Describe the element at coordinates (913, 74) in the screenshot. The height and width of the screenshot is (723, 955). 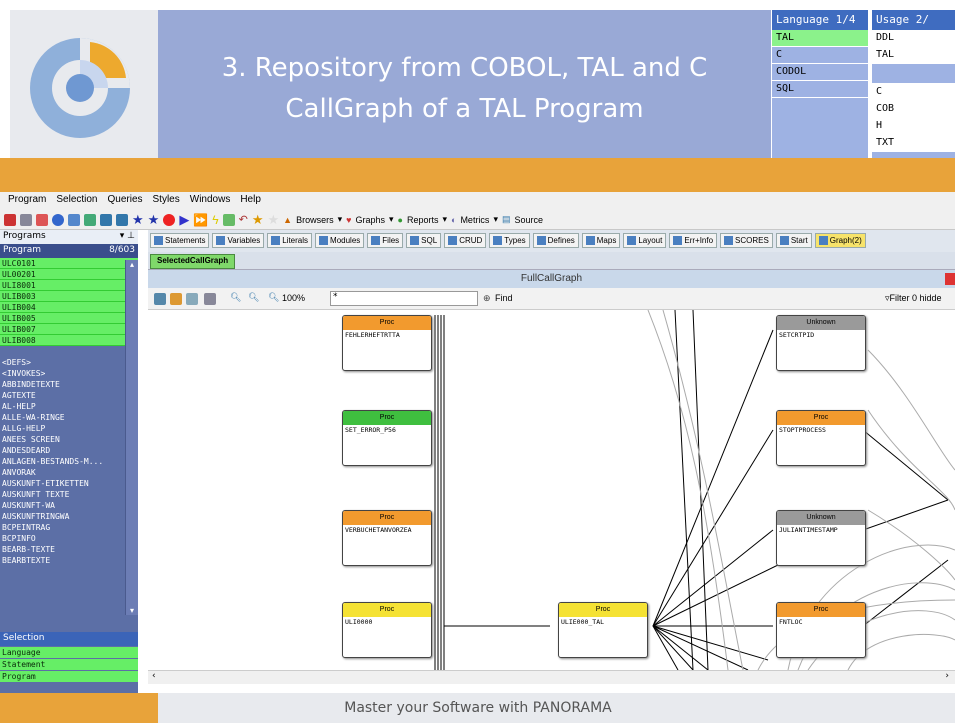
I see `usage-item` at that location.